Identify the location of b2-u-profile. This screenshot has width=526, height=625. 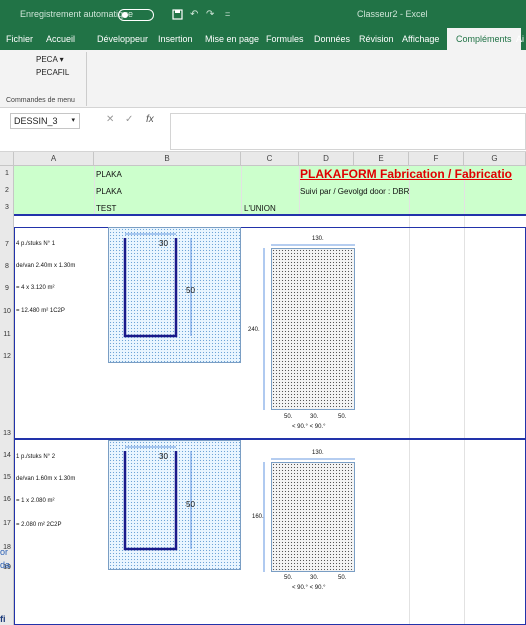
(174, 505).